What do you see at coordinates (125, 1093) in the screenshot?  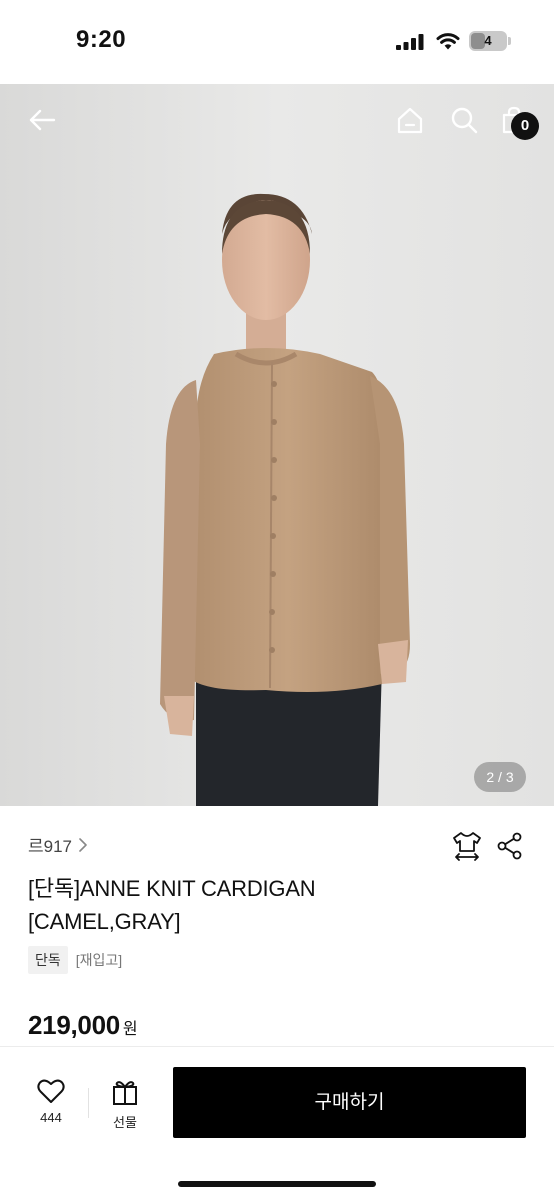 I see `gift-icon` at bounding box center [125, 1093].